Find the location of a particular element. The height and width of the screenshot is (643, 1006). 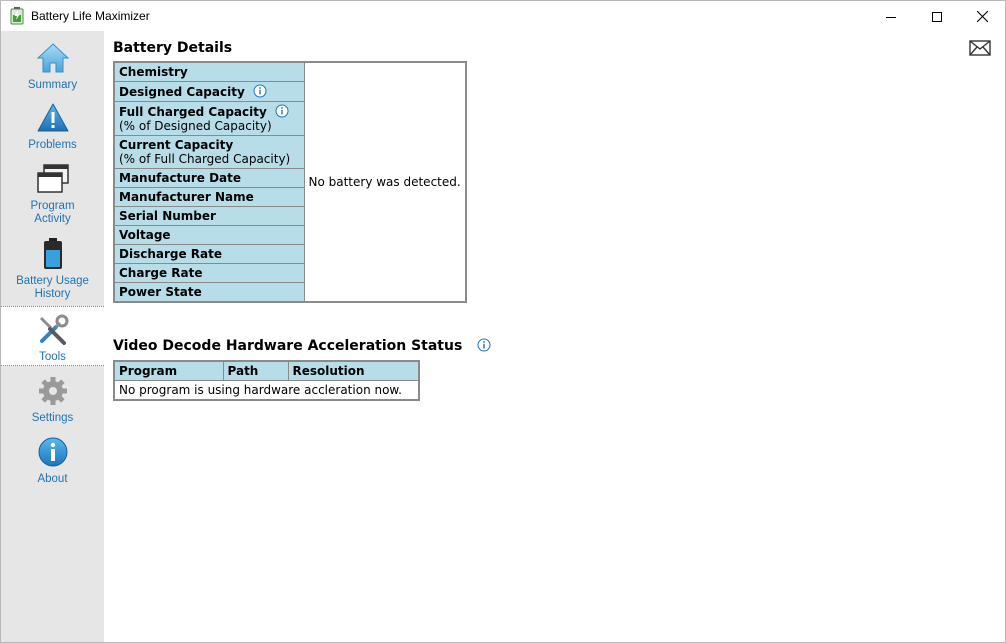

sidebar-item-label: Problems is located at coordinates (52, 145).